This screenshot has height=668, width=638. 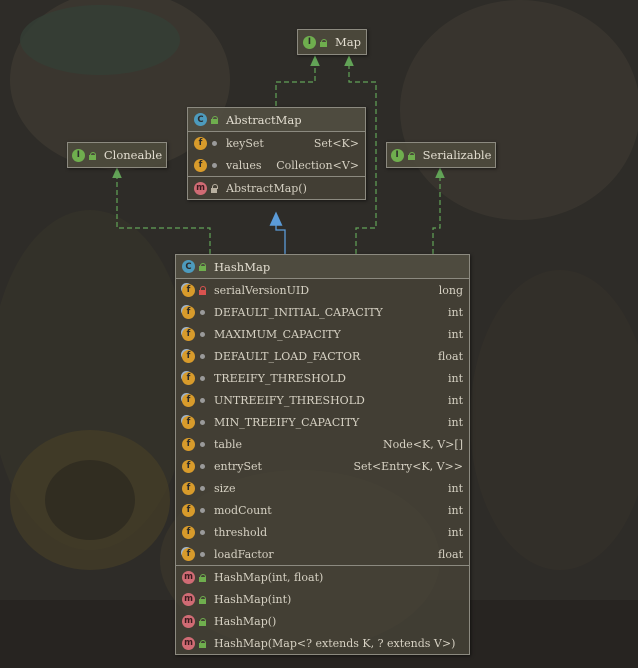 I want to click on serializable-interface-header: I Serializable, so click(x=441, y=155).